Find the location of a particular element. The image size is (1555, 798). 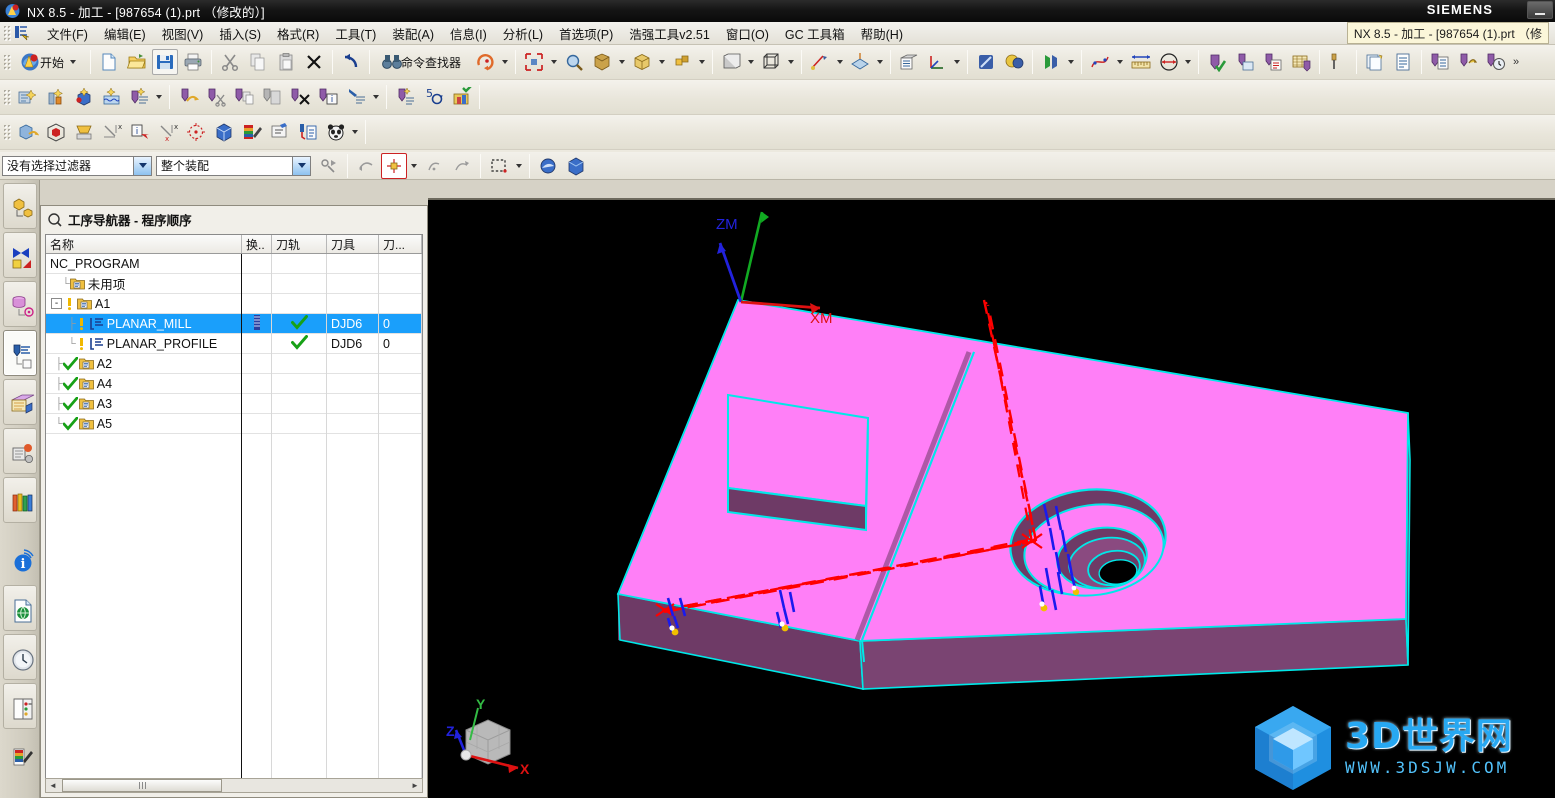

point-on-face-button is located at coordinates (394, 165).